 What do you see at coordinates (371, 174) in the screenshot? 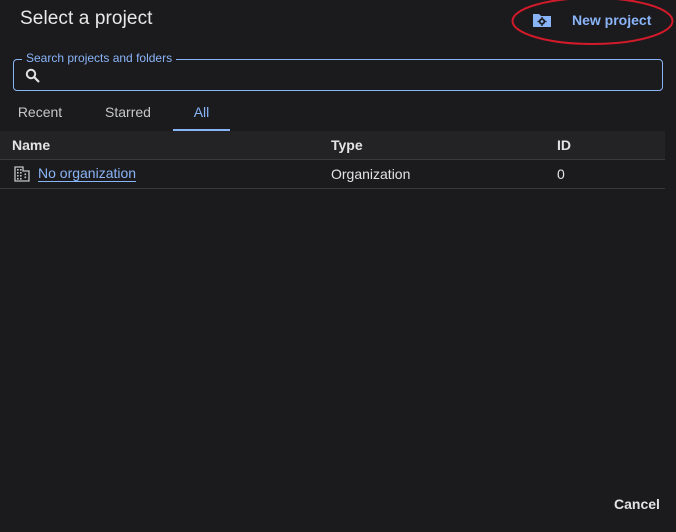
I see `row-type: Organization` at bounding box center [371, 174].